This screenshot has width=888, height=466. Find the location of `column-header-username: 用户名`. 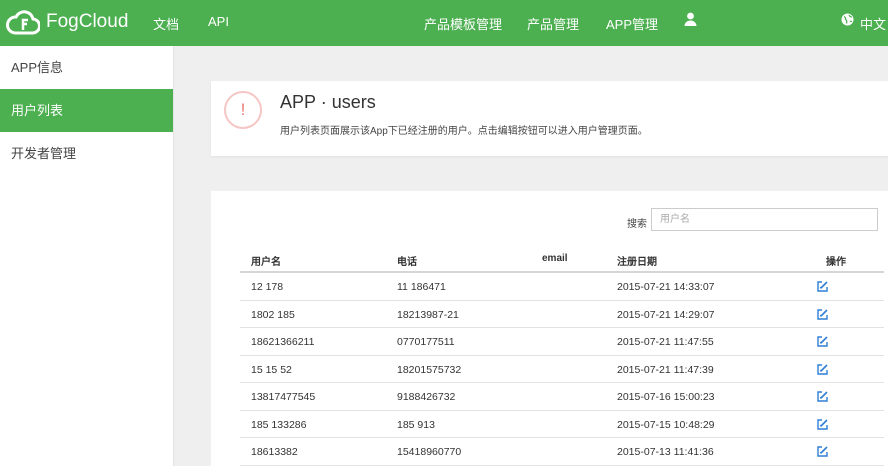

column-header-username: 用户名 is located at coordinates (266, 262).